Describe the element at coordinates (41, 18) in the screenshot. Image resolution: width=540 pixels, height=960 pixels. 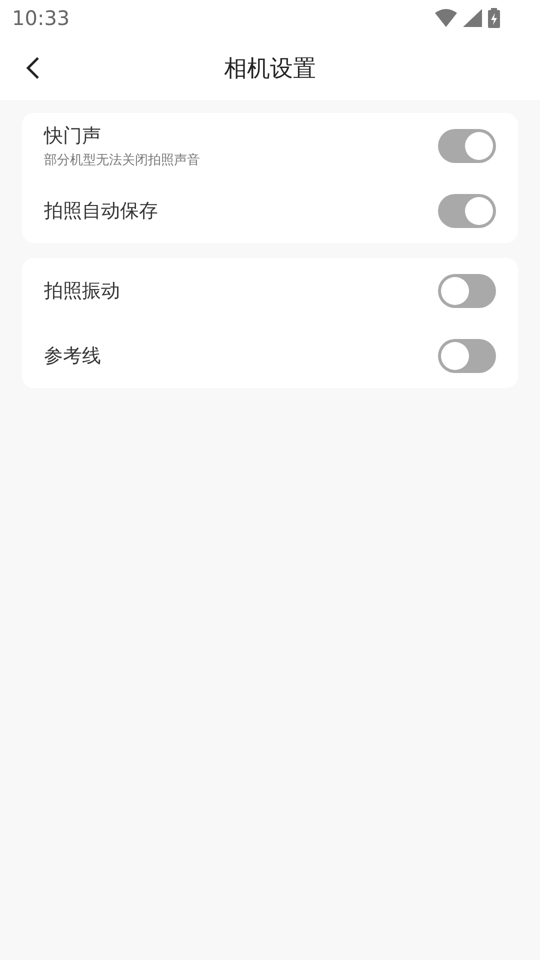
I see `status-time: 10:33` at that location.